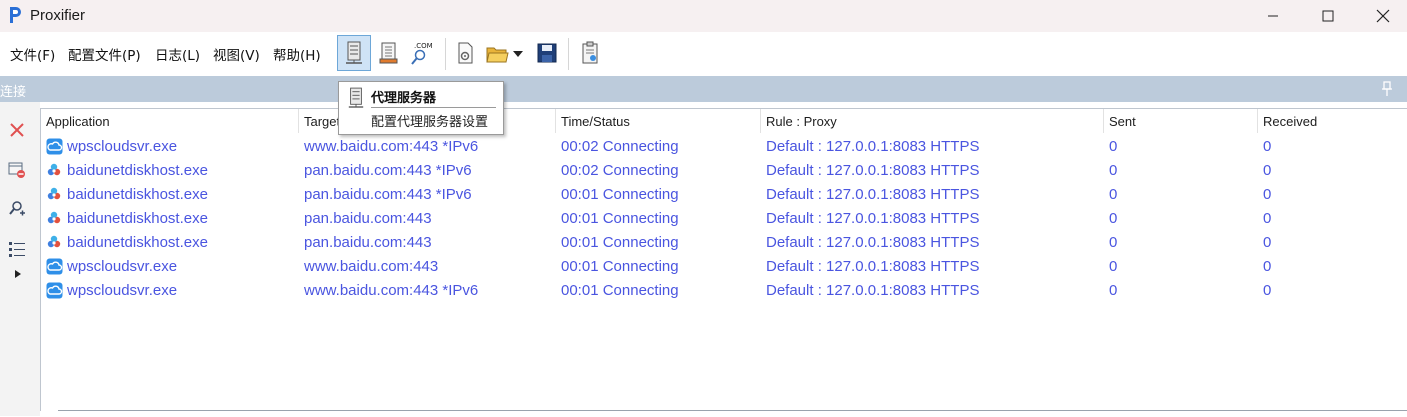 The image size is (1407, 417). I want to click on column-header-label: Target, so click(322, 121).